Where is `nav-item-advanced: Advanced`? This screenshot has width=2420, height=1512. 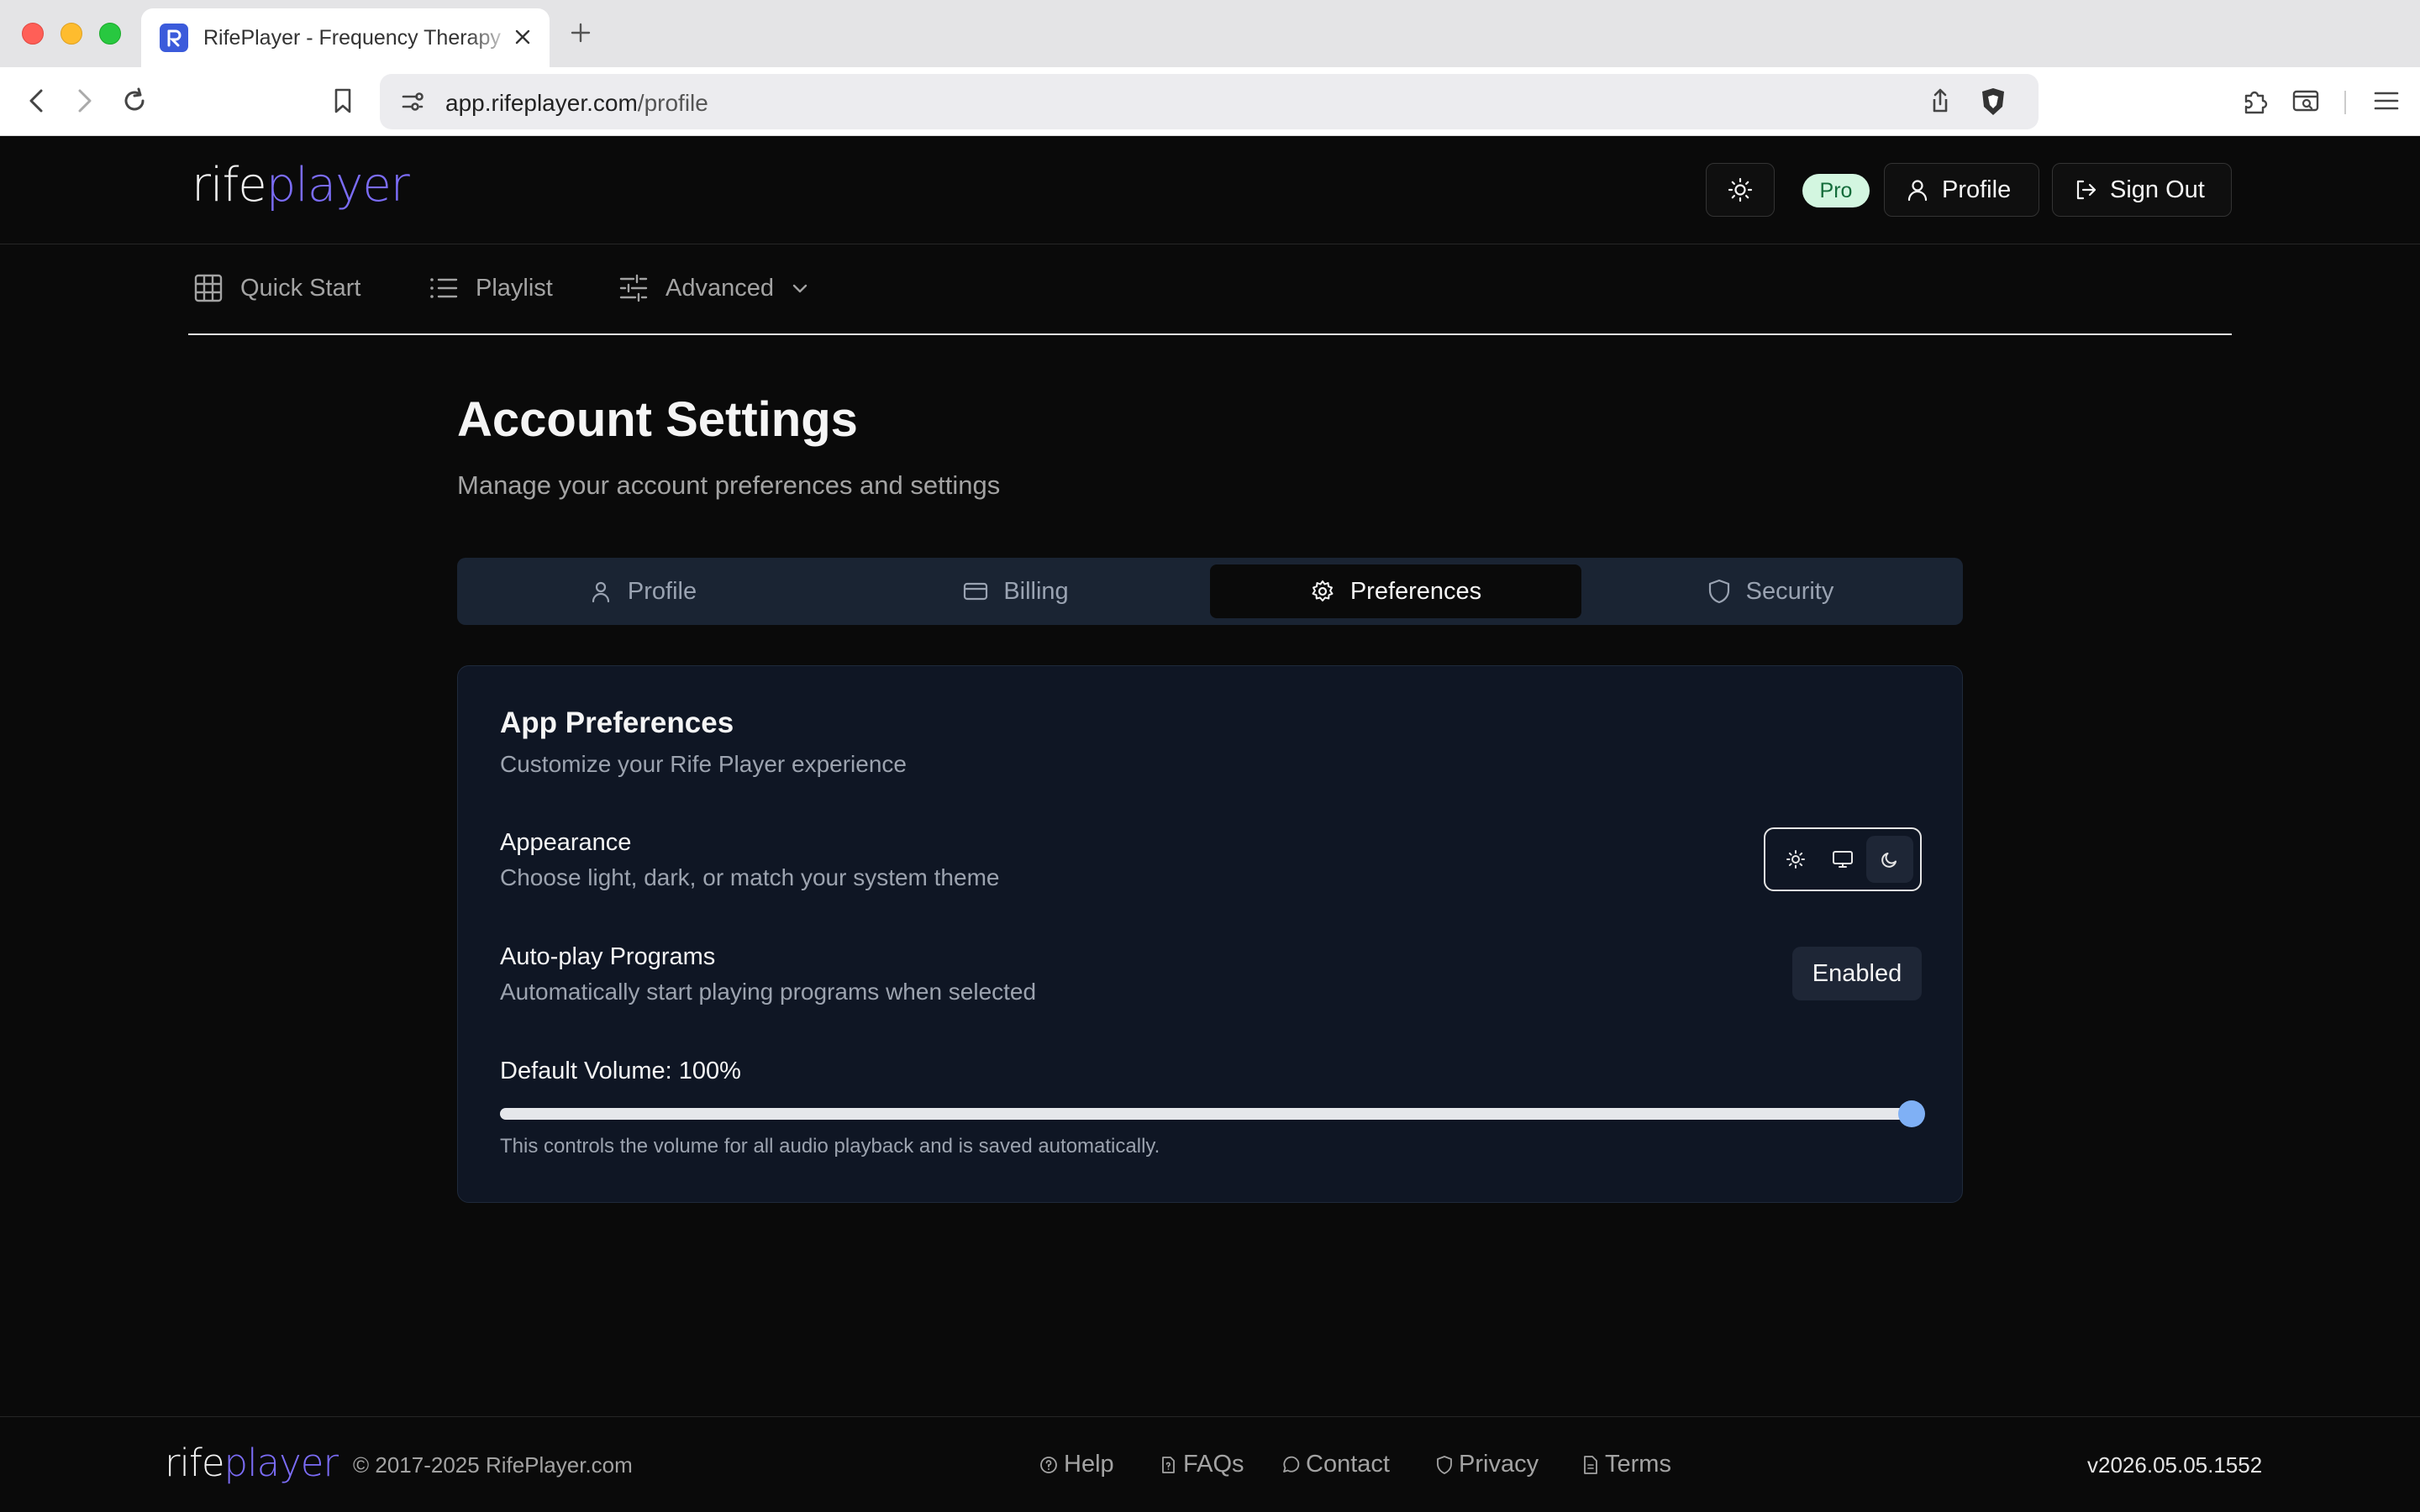
nav-item-advanced: Advanced is located at coordinates (713, 288).